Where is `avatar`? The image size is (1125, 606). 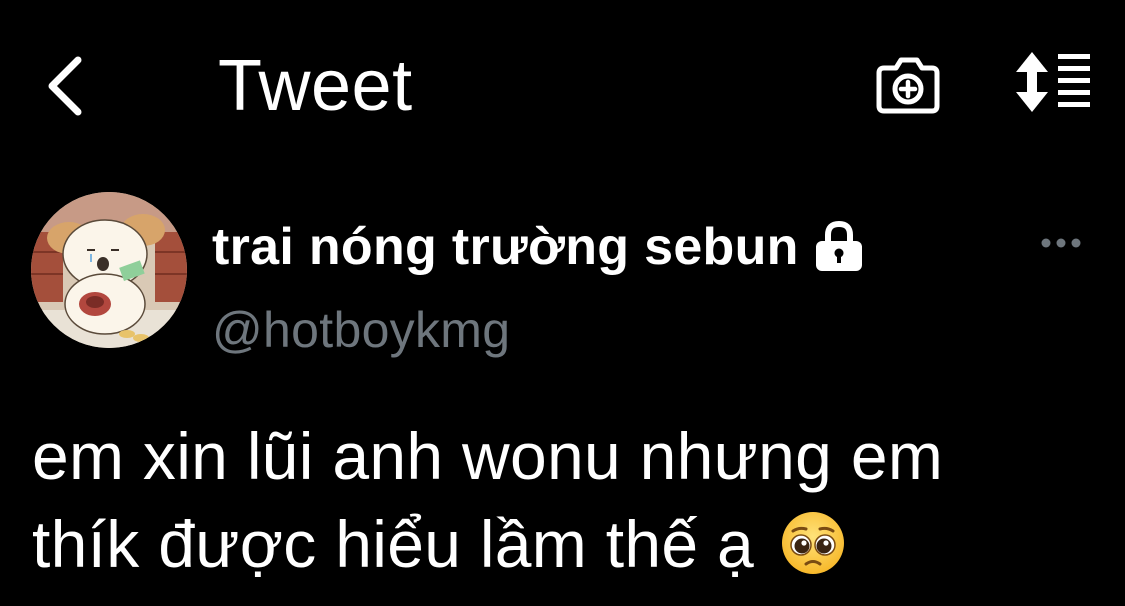 avatar is located at coordinates (109, 270).